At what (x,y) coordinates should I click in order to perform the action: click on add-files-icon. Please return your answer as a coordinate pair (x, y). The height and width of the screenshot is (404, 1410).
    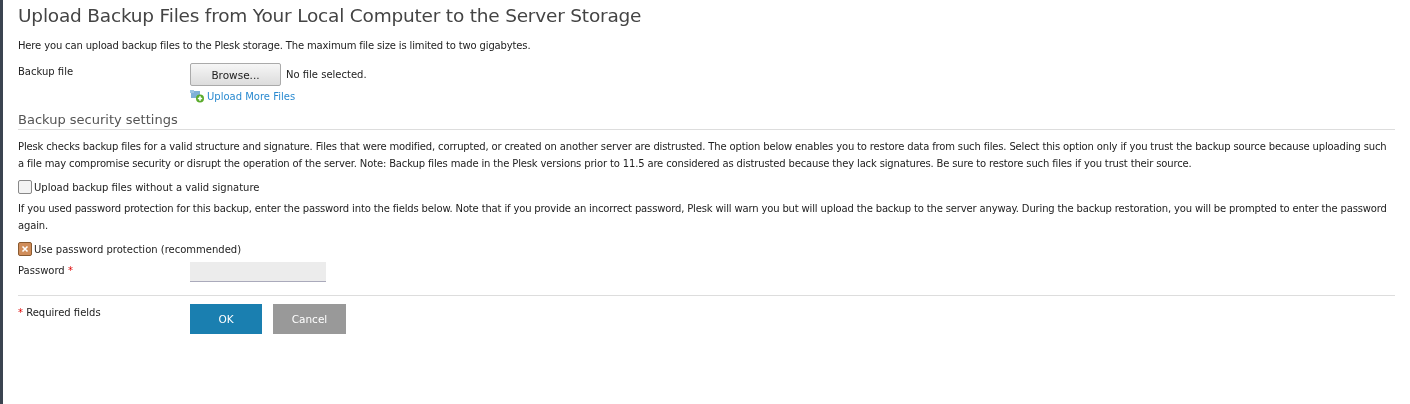
    Looking at the image, I should click on (197, 96).